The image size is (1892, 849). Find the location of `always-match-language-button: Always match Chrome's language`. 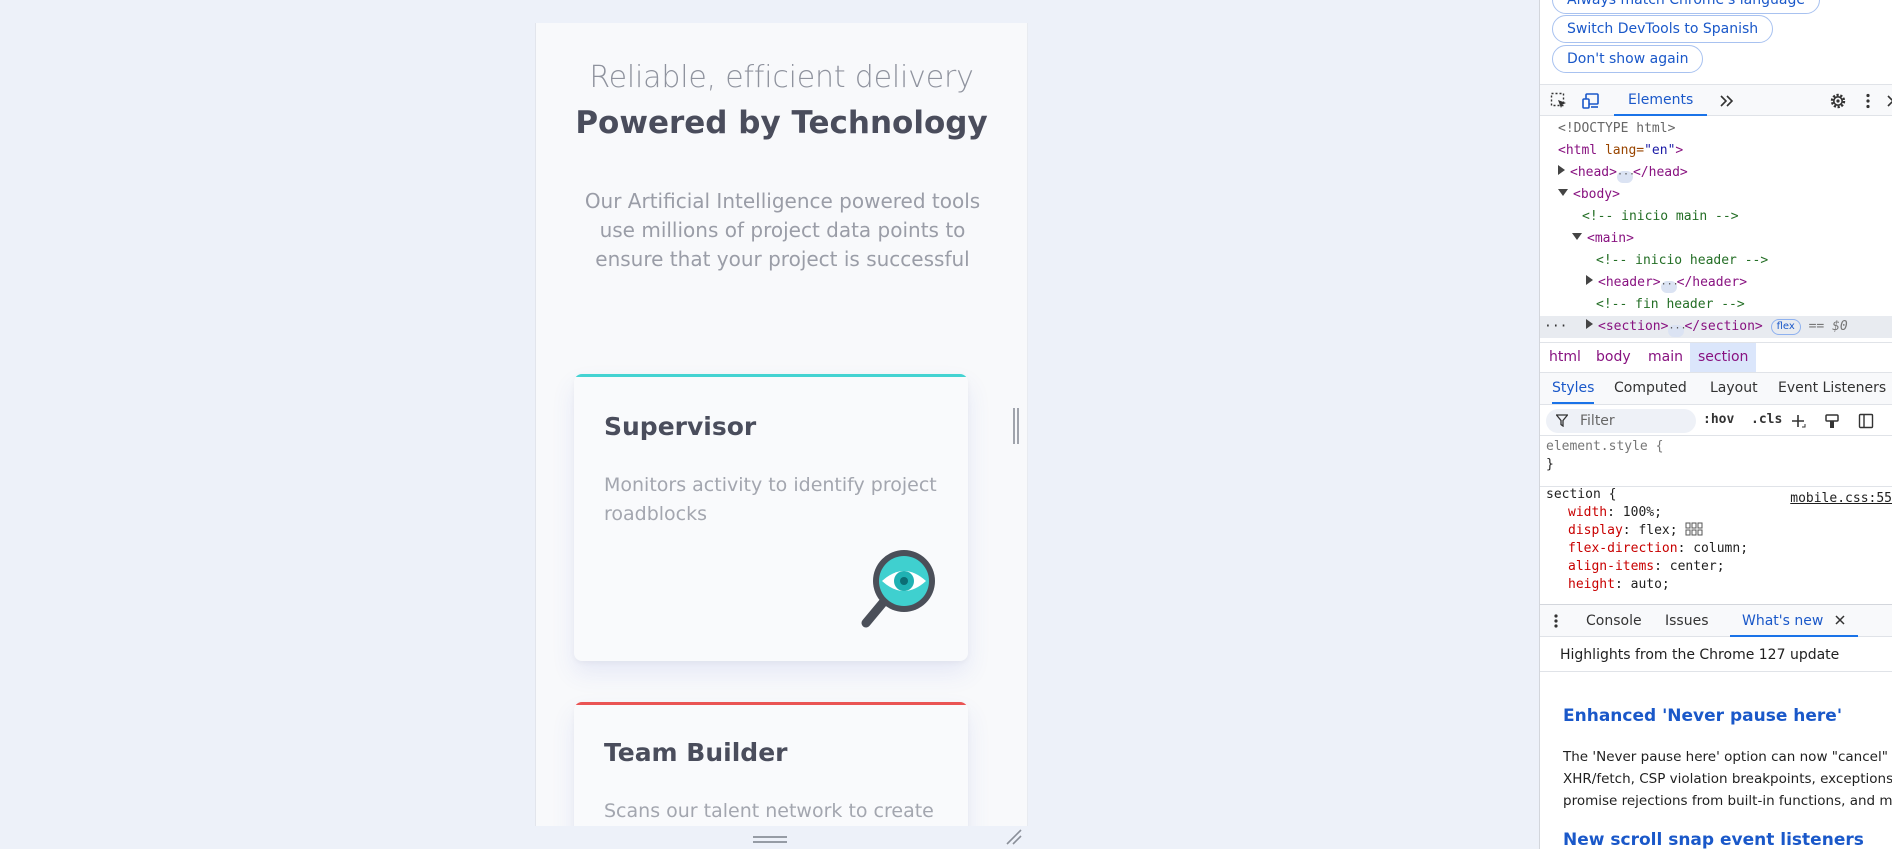

always-match-language-button: Always match Chrome's language is located at coordinates (1686, 7).